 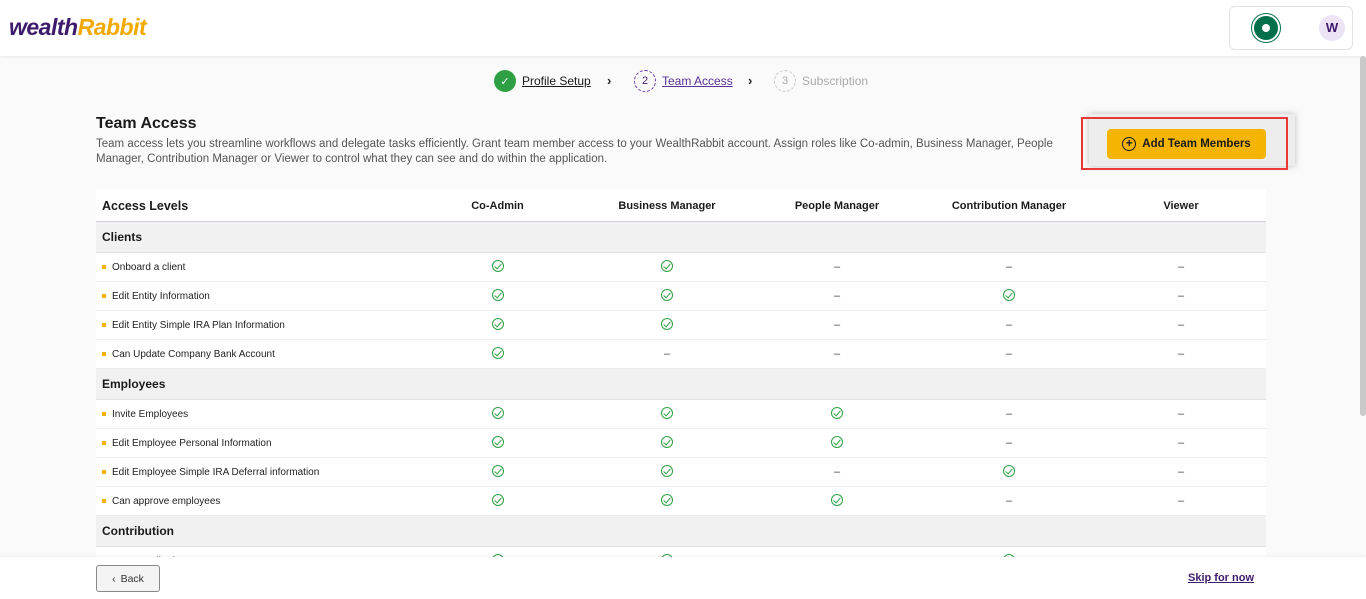 What do you see at coordinates (146, 123) in the screenshot?
I see `page-title: Team Access` at bounding box center [146, 123].